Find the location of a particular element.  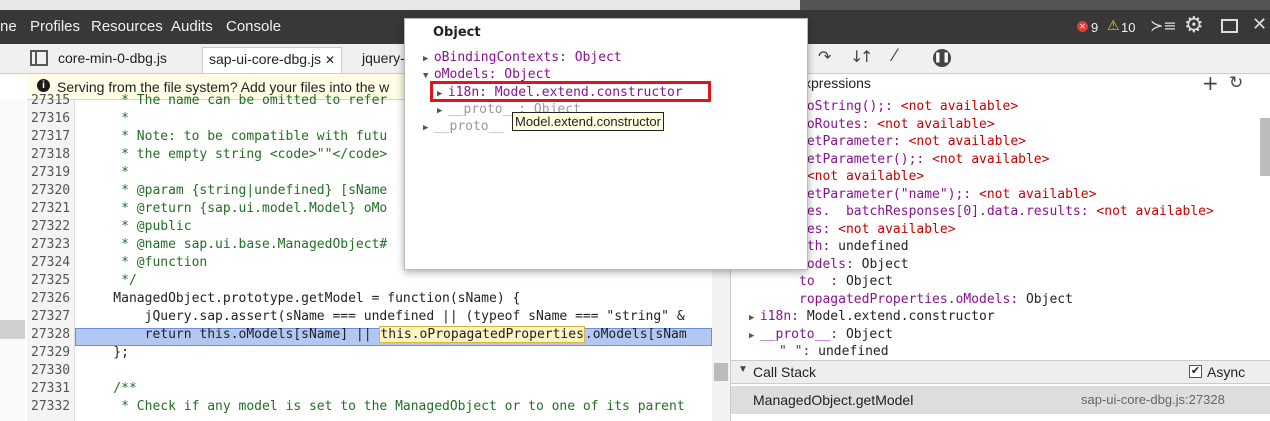

tab-close-icon: ✕ is located at coordinates (330, 60).